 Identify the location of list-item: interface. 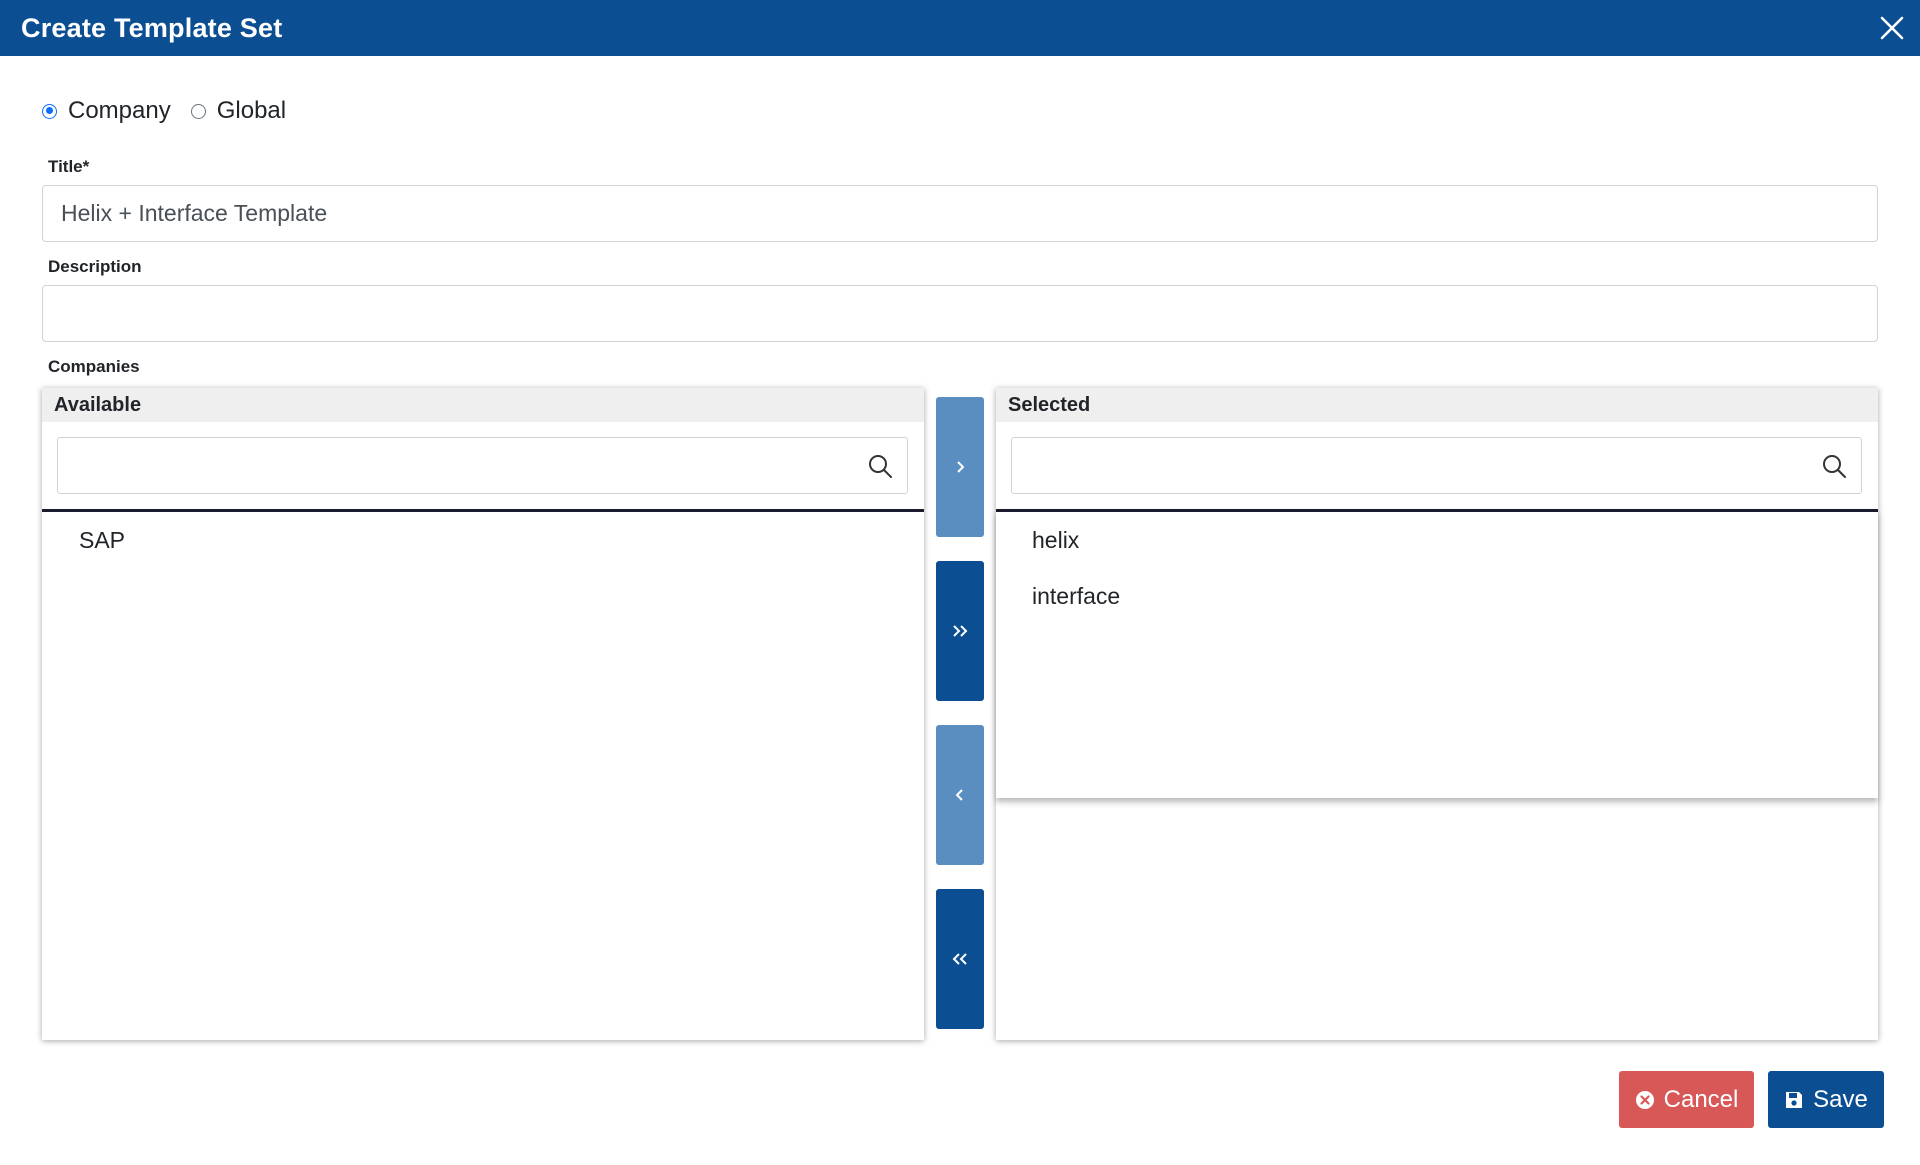
(1437, 596).